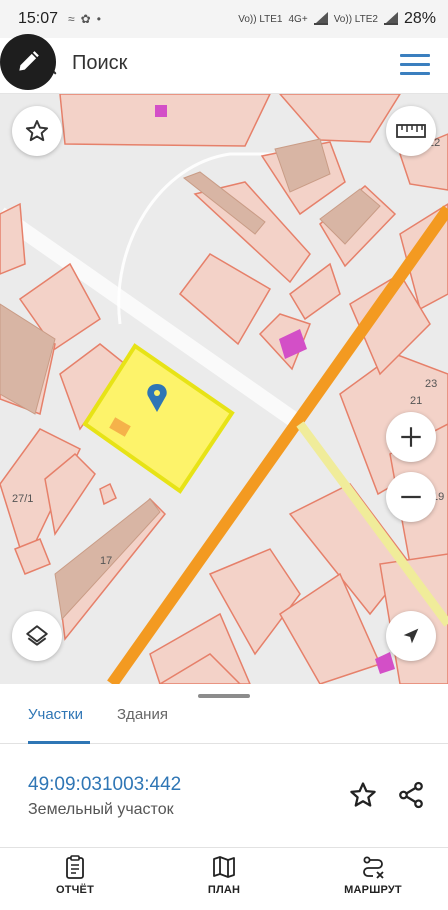 The width and height of the screenshot is (448, 910). I want to click on zoom-in-button, so click(411, 437).